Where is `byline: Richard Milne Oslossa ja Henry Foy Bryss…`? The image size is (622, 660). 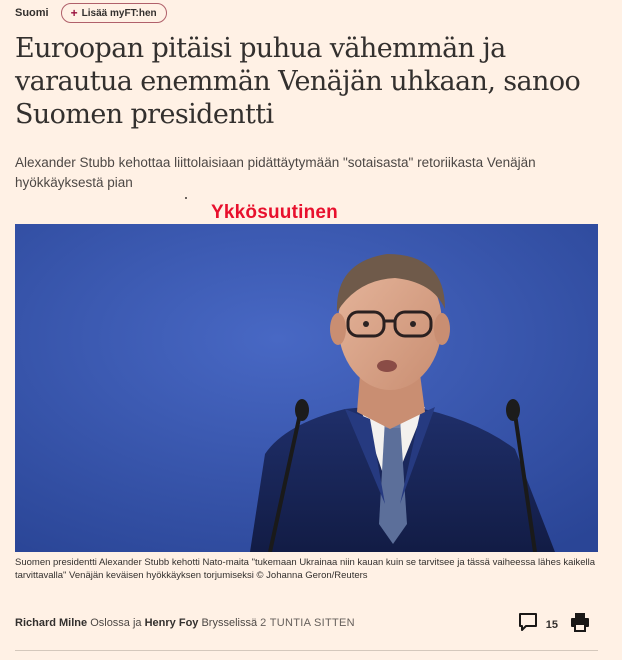 byline: Richard Milne Oslossa ja Henry Foy Bryss… is located at coordinates (185, 623).